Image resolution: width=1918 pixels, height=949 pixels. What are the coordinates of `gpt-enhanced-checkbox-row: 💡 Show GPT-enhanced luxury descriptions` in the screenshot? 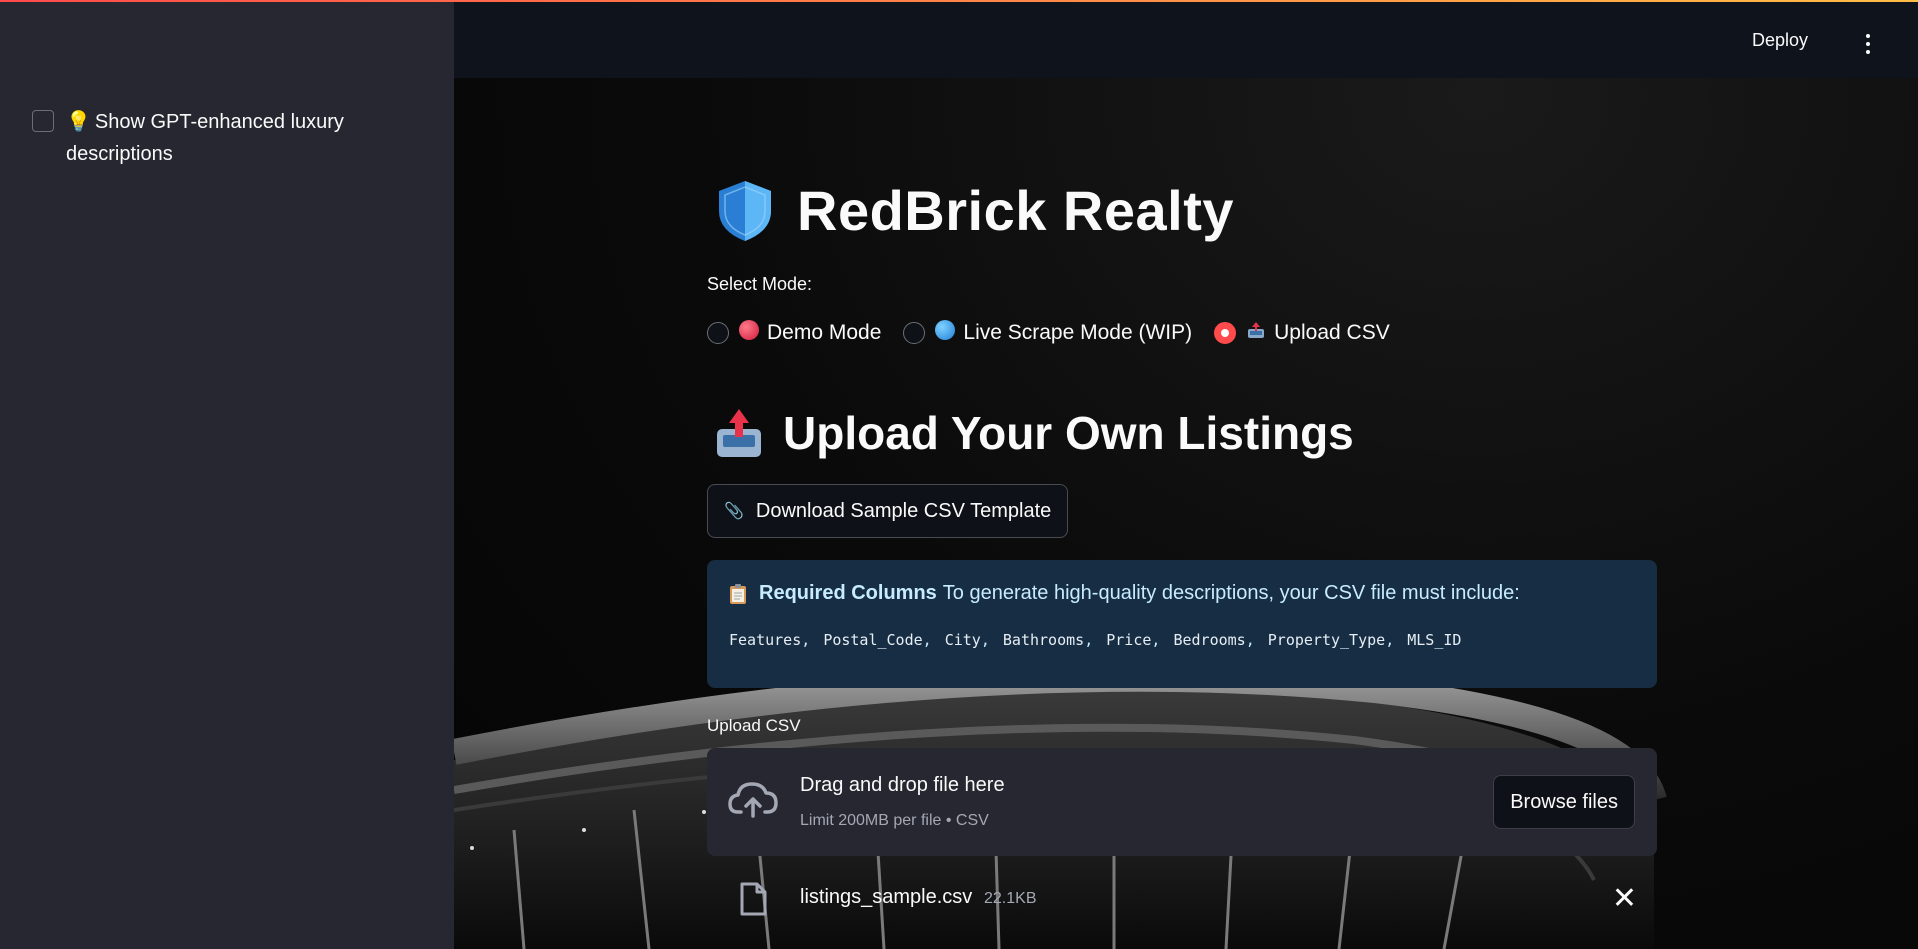 It's located at (222, 138).